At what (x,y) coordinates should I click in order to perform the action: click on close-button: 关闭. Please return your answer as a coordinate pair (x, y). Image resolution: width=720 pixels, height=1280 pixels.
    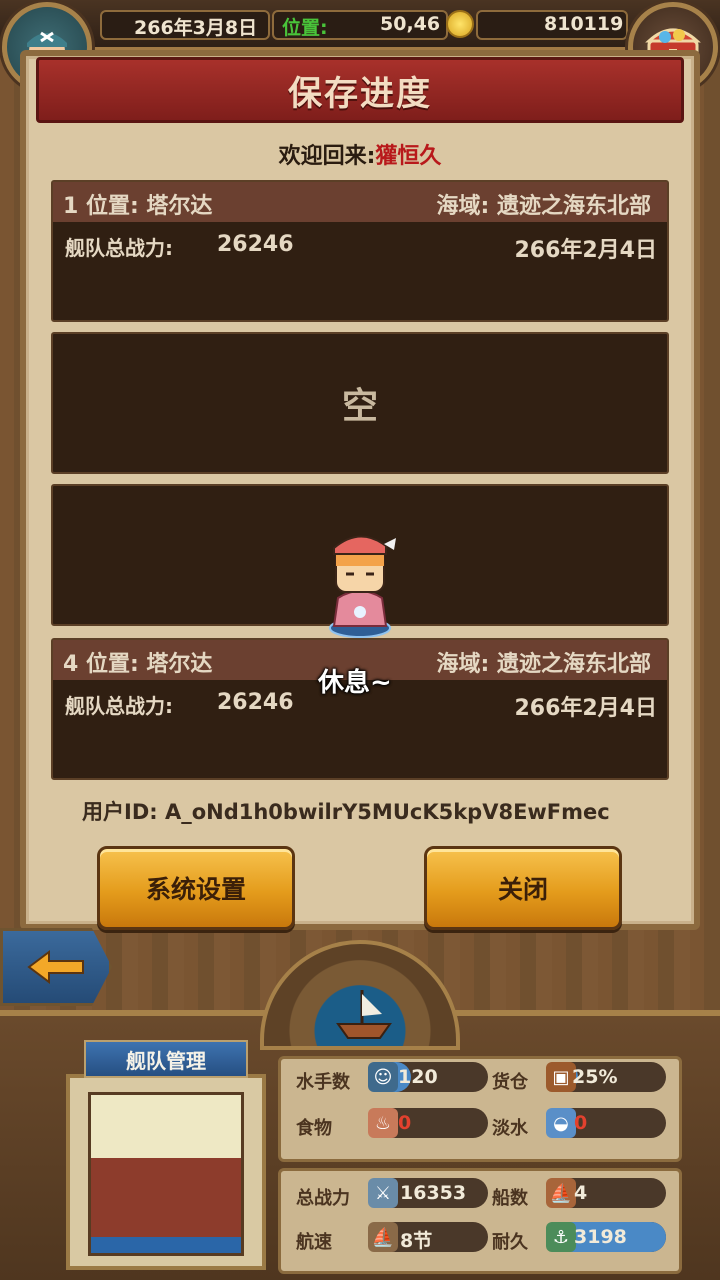
    Looking at the image, I should click on (523, 888).